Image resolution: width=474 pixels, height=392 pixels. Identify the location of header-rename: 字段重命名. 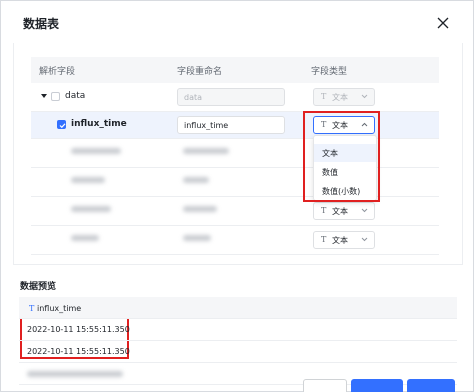
(200, 72).